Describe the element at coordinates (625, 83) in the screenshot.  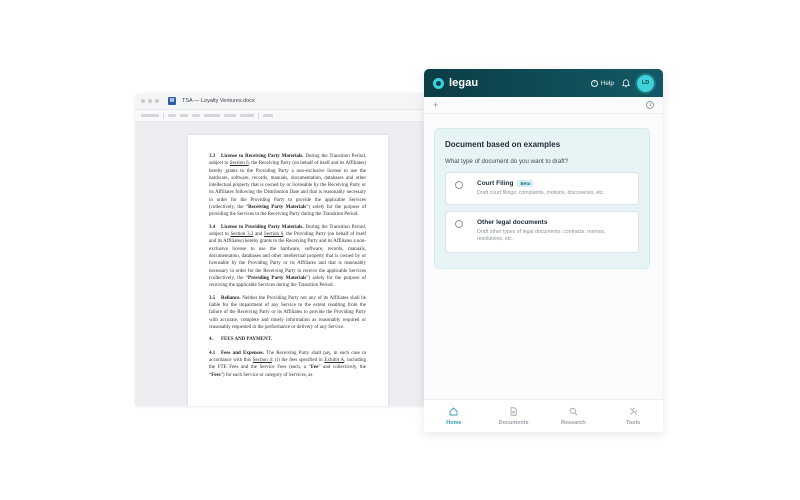
I see `bell-icon` at that location.